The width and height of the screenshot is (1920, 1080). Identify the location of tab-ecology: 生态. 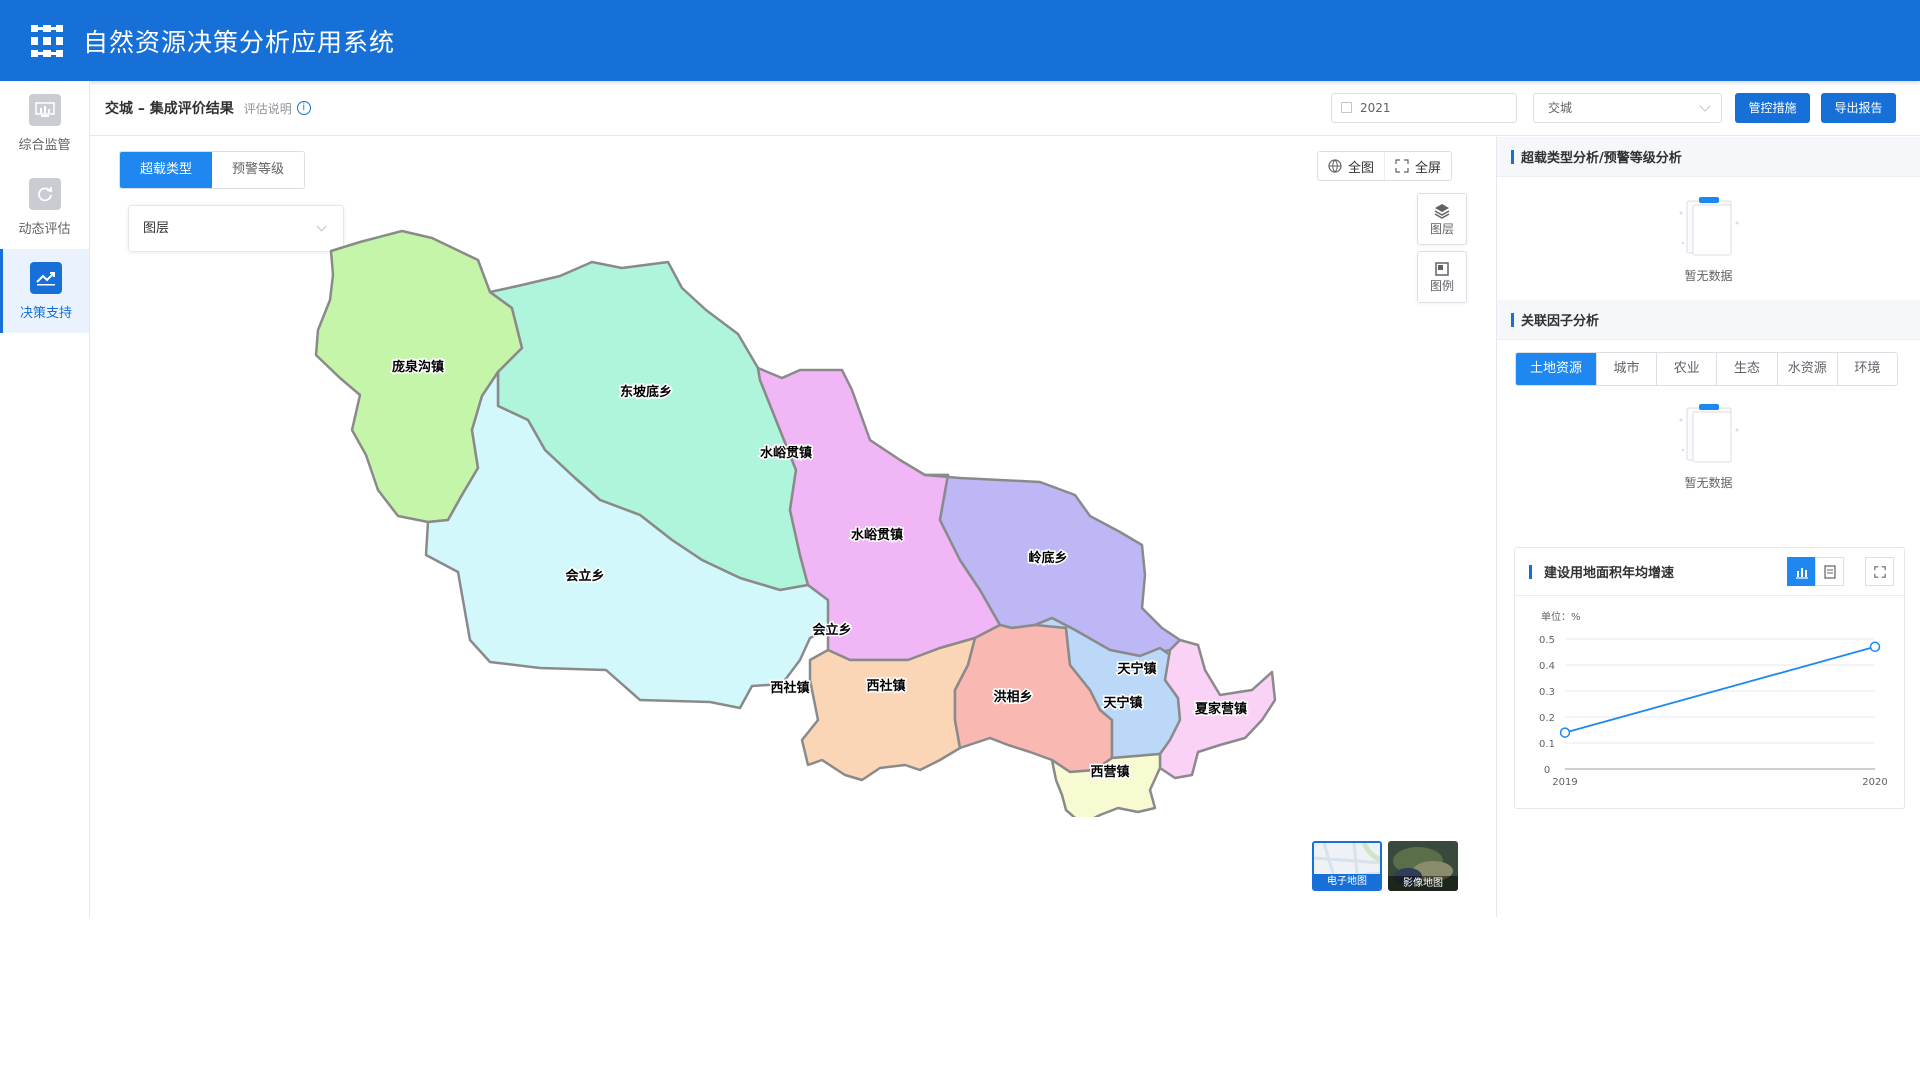
(1746, 369).